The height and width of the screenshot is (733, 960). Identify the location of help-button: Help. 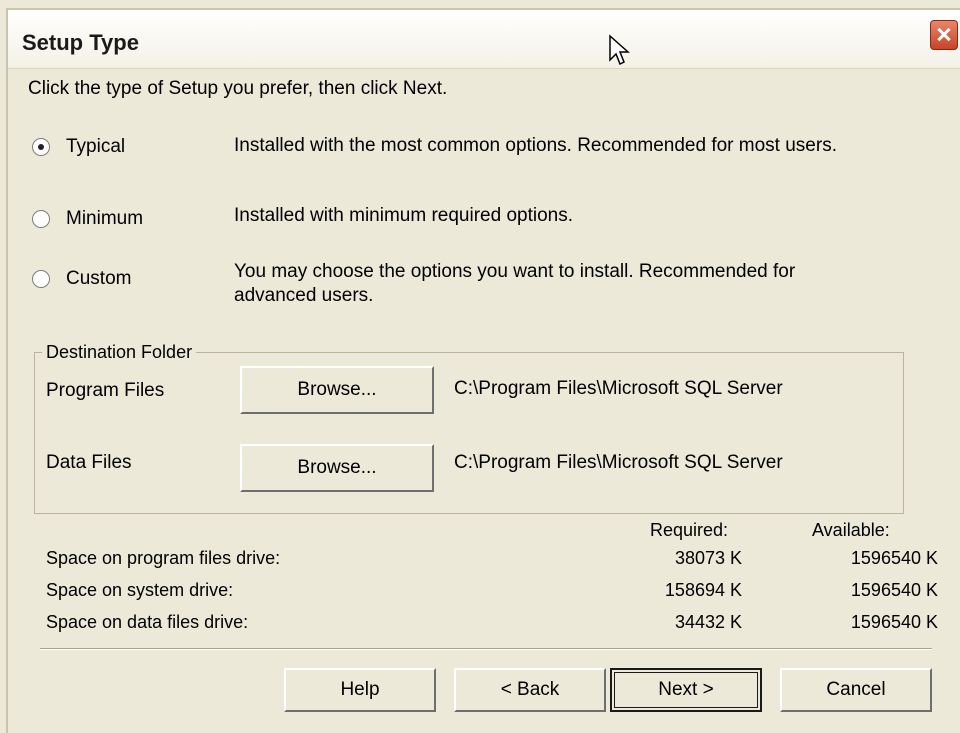
(360, 690).